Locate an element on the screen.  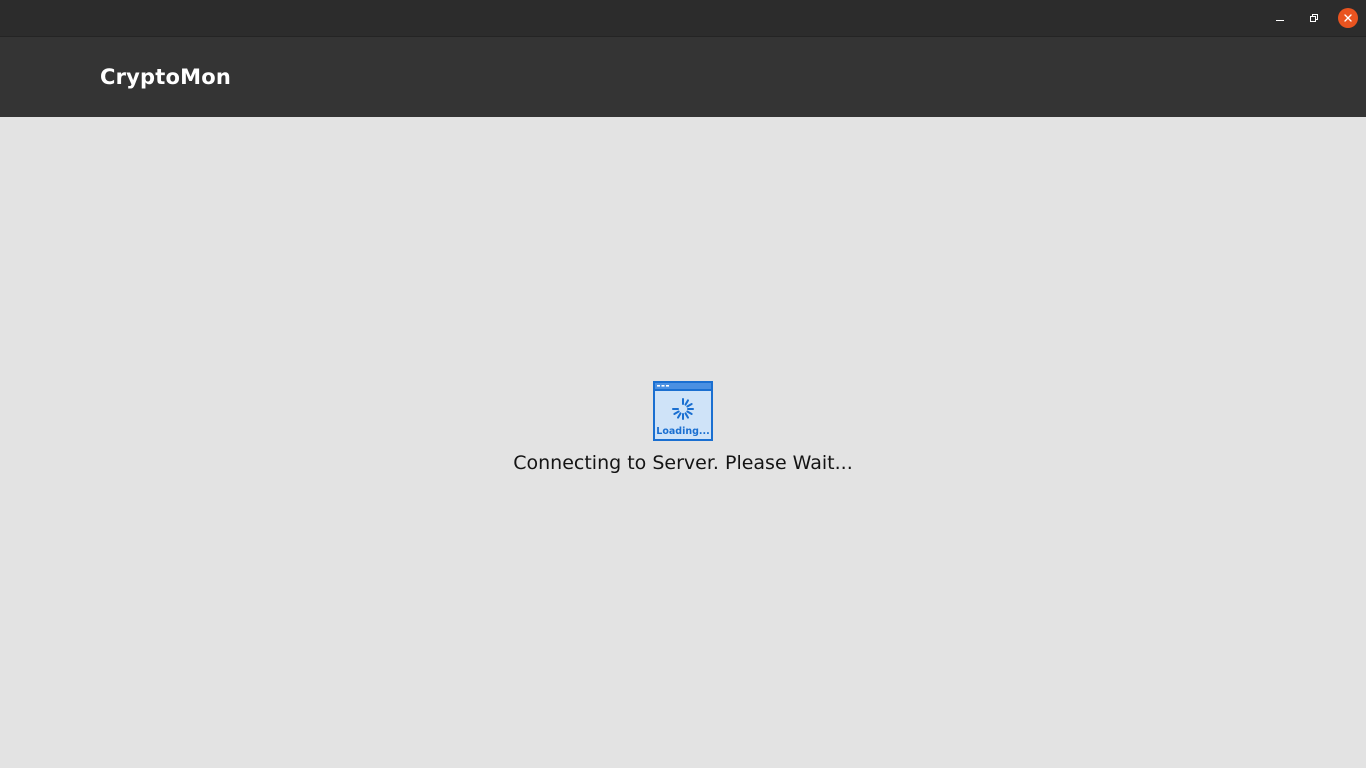
window-titlebar is located at coordinates (683, 18).